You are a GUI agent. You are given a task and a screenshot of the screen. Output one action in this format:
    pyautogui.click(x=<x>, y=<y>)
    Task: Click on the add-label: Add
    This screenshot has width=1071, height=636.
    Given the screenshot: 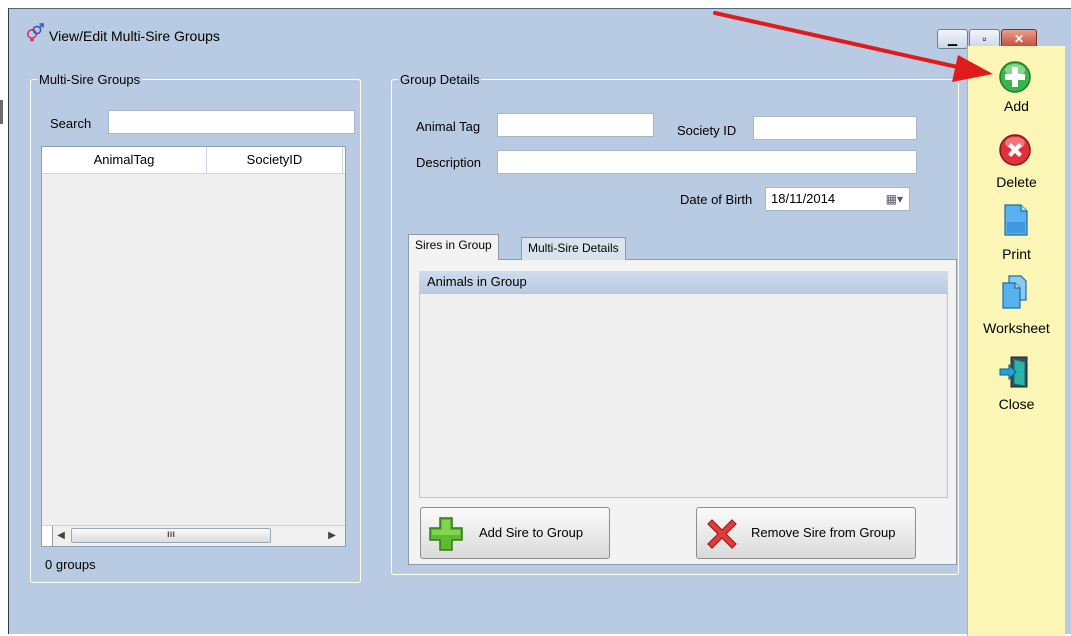 What is the action you would take?
    pyautogui.click(x=1016, y=106)
    